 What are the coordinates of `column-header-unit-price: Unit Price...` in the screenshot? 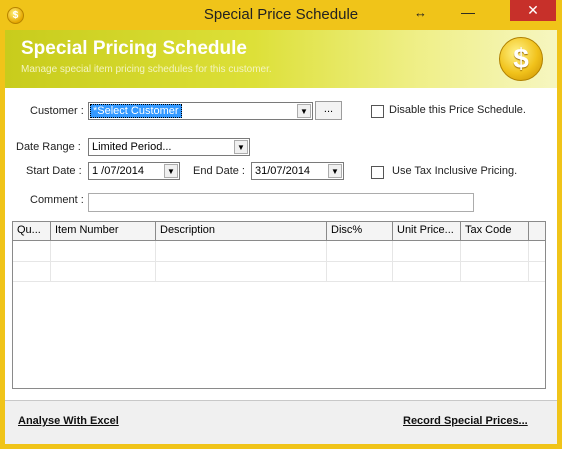 It's located at (427, 231).